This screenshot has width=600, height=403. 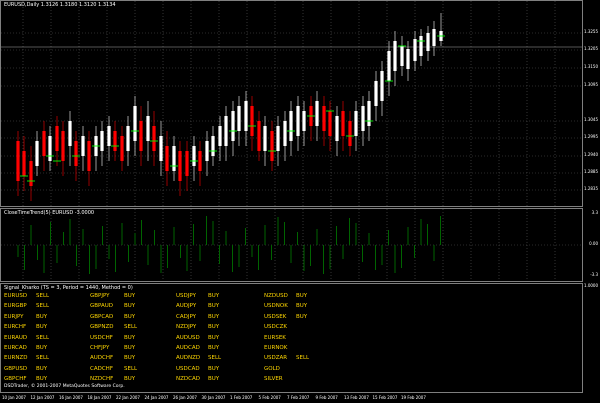 I want to click on signal-pair: AUDCAD, so click(x=188, y=347).